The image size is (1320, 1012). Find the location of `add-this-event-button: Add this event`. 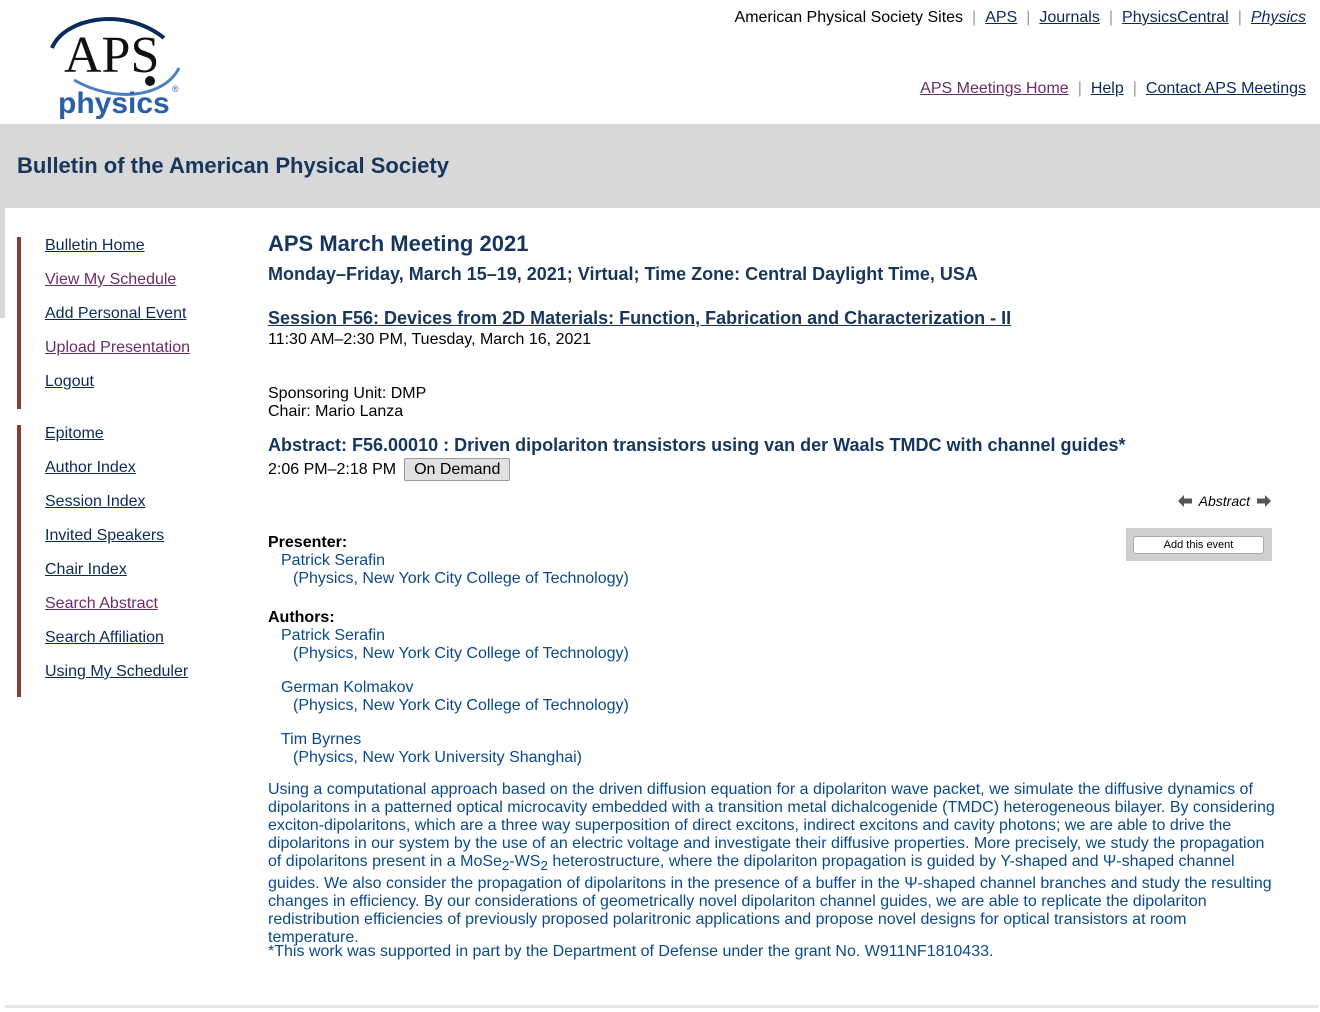

add-this-event-button: Add this event is located at coordinates (1198, 545).